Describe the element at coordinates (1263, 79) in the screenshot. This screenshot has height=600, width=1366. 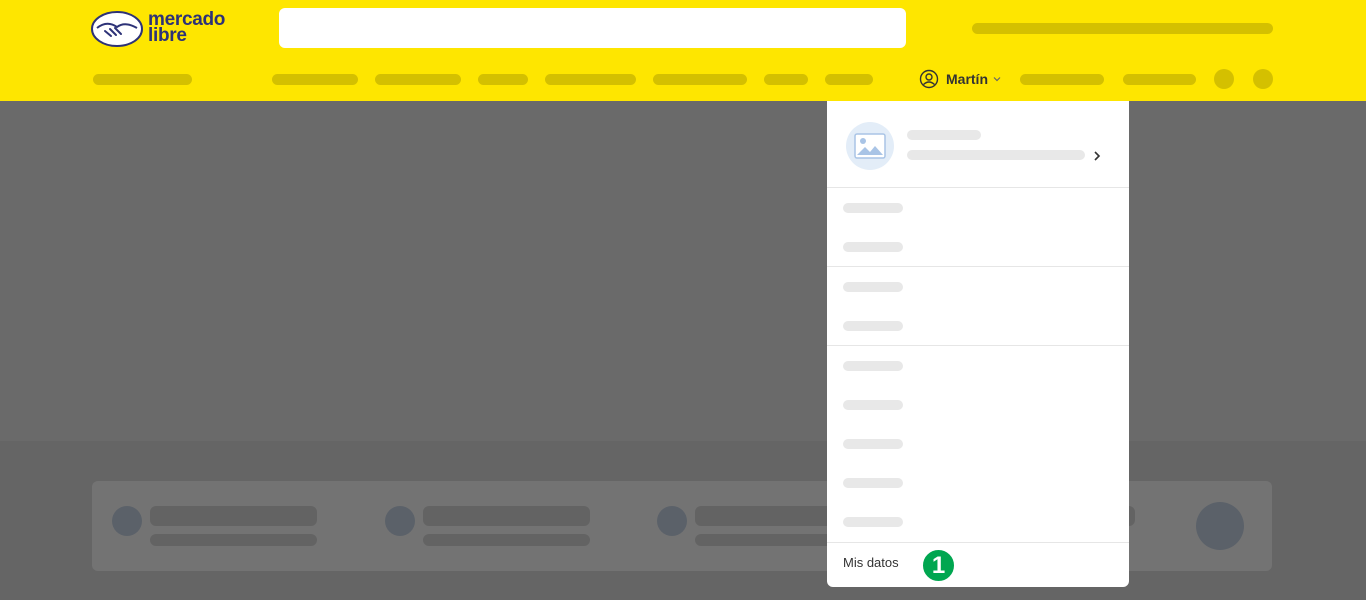
I see `cart-icon-placeholder` at that location.